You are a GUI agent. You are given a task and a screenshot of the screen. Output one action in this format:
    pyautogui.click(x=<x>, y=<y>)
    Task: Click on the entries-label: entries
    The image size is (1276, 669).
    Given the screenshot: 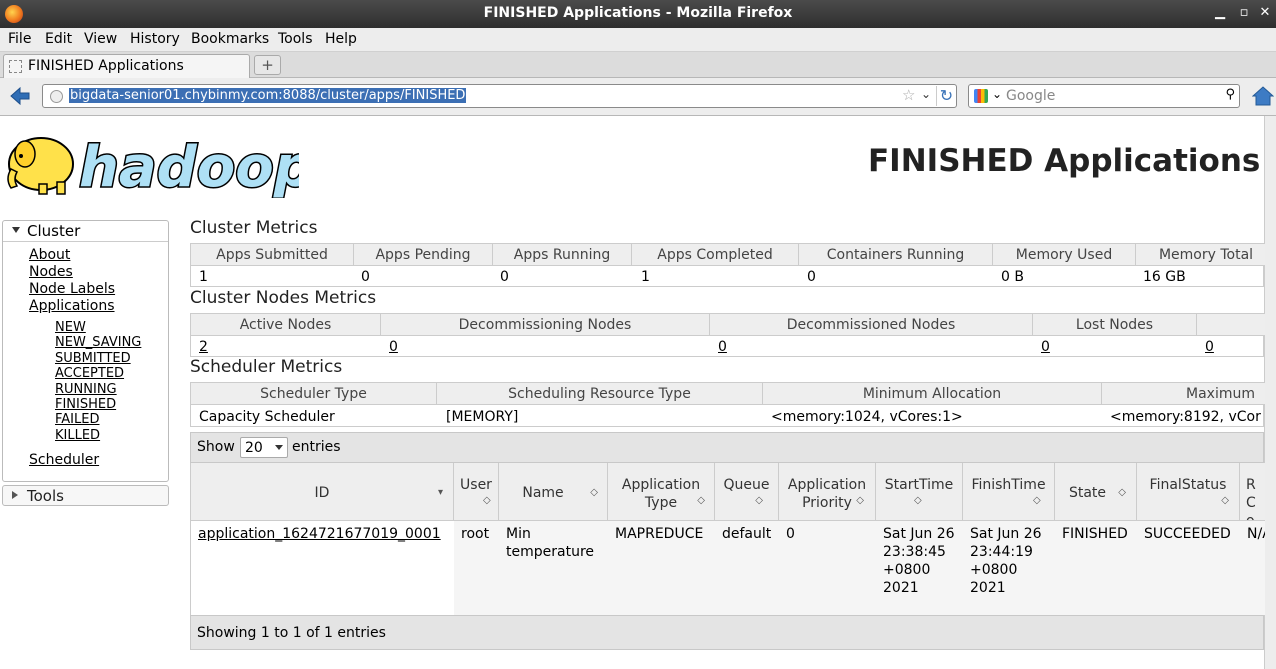 What is the action you would take?
    pyautogui.click(x=316, y=447)
    